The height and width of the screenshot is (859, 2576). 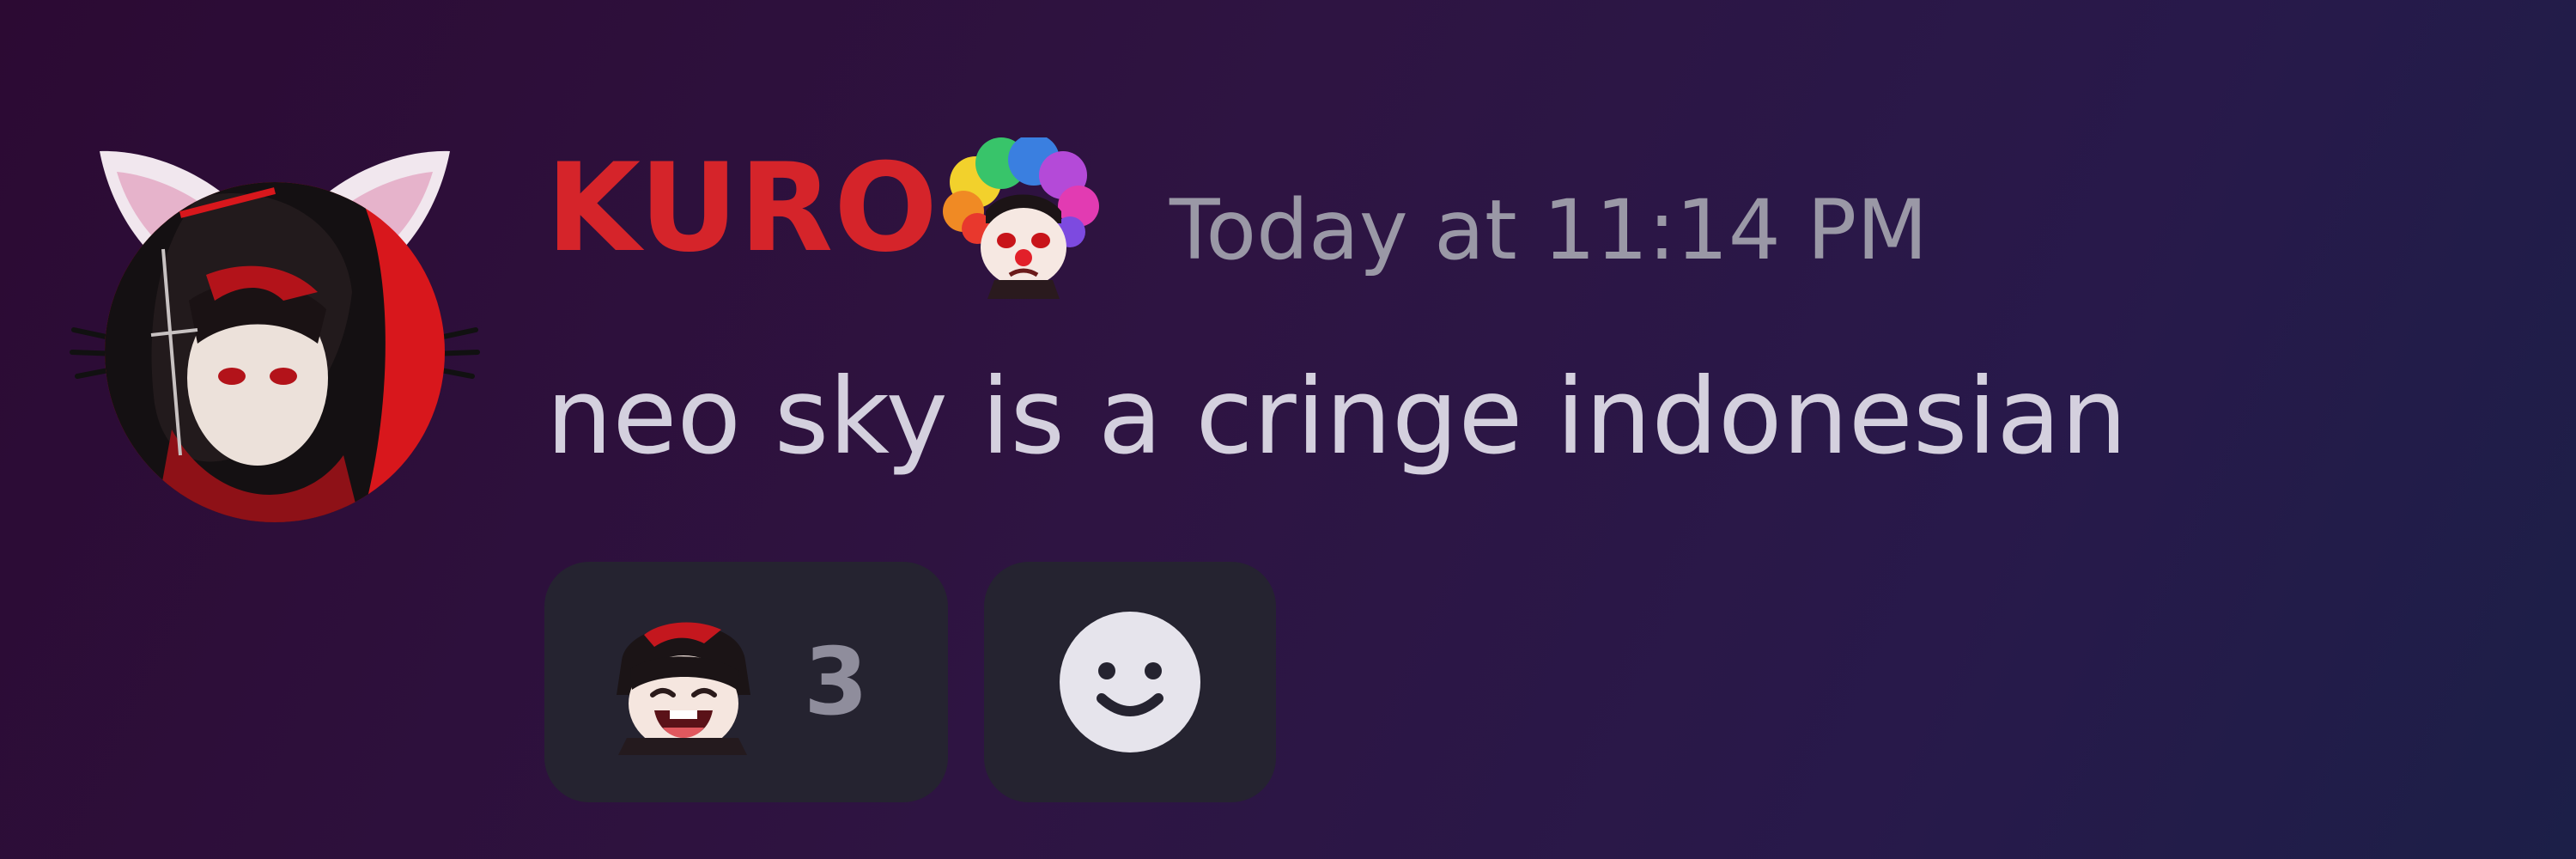 I want to click on user-avatar, so click(x=275, y=335).